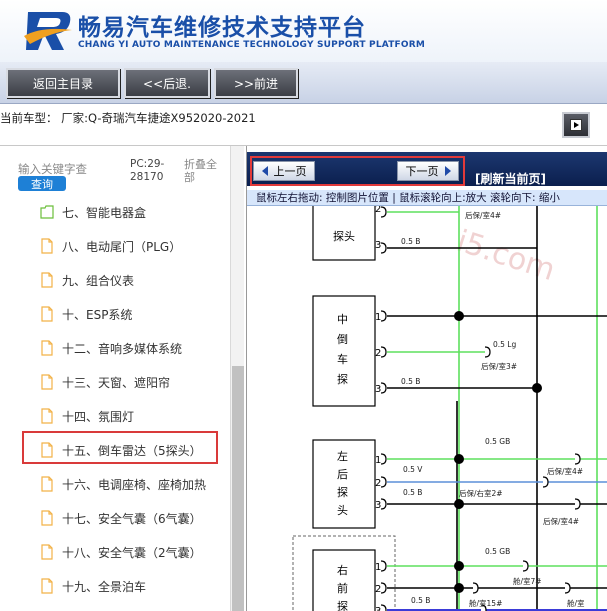 This screenshot has height=611, width=607. What do you see at coordinates (122, 348) in the screenshot?
I see `tree-item-label: 十二、音响多媒体系统` at bounding box center [122, 348].